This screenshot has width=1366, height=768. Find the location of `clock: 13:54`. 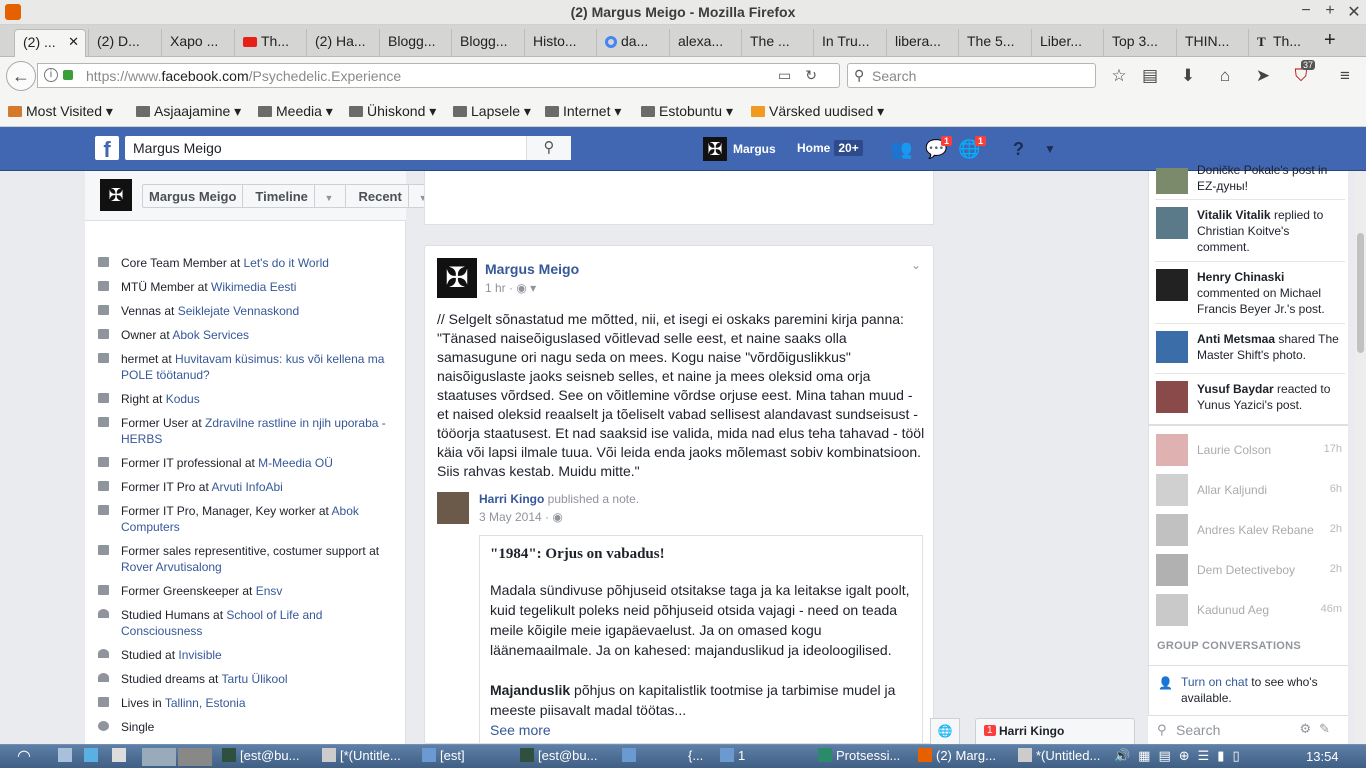

clock: 13:54 is located at coordinates (1322, 756).